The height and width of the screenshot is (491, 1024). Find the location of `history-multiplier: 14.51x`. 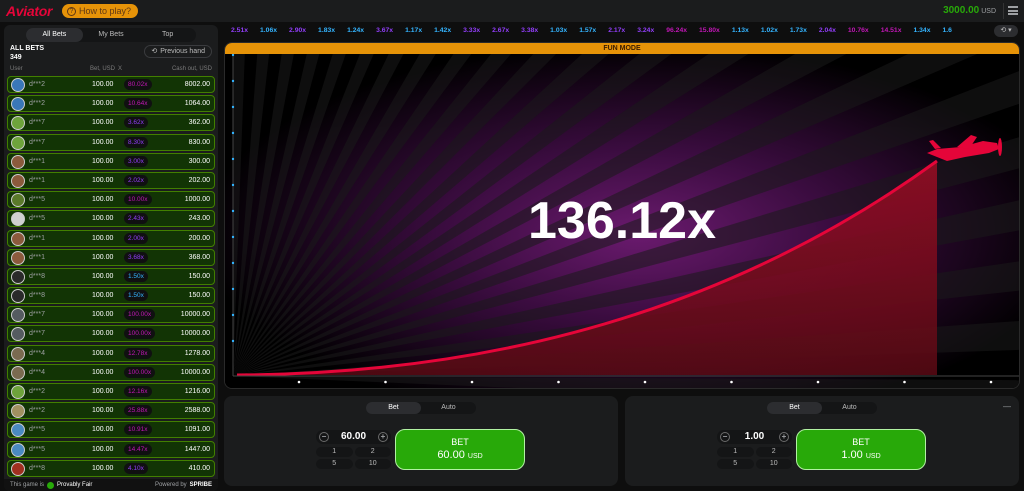

history-multiplier: 14.51x is located at coordinates (891, 31).